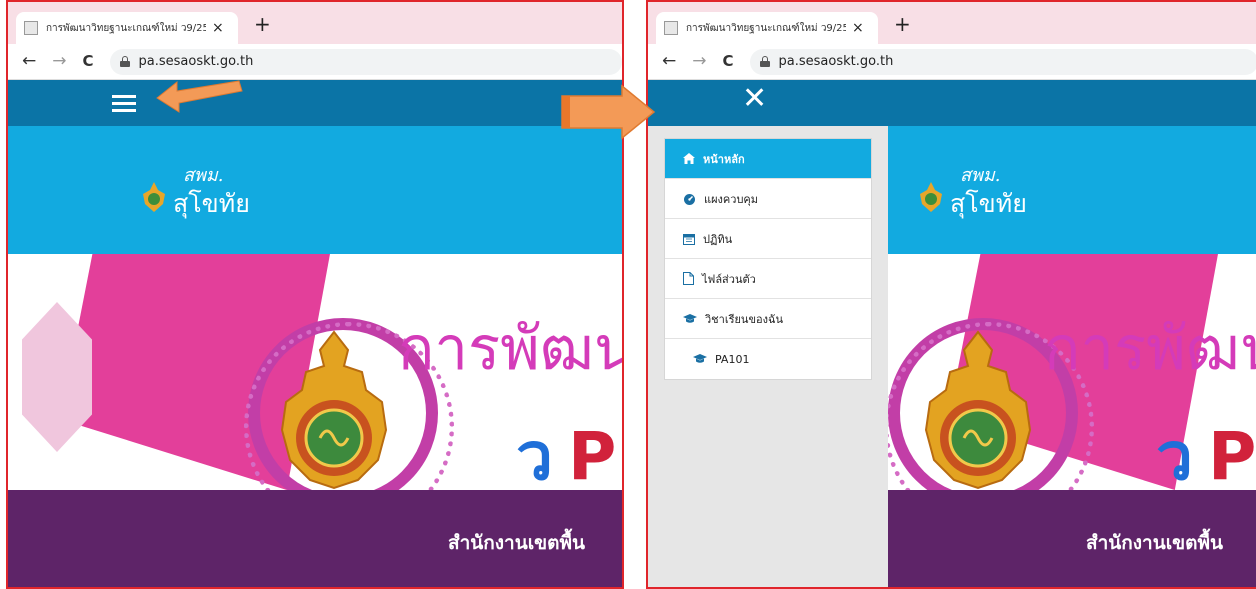 The height and width of the screenshot is (589, 1256). What do you see at coordinates (1150, 349) in the screenshot?
I see `banner-title: การพัฒน` at bounding box center [1150, 349].